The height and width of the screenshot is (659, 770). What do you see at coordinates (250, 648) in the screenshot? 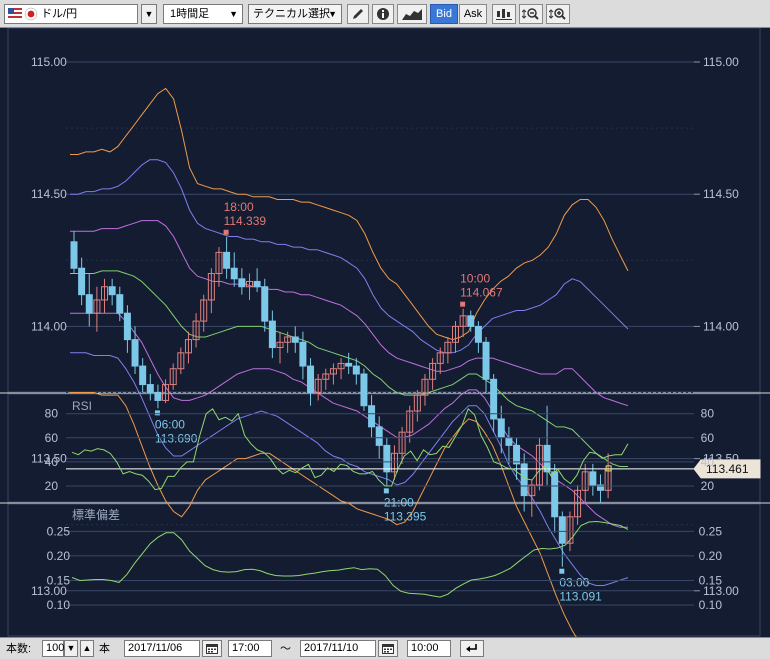
I see `start-time-input: 17:00` at bounding box center [250, 648].